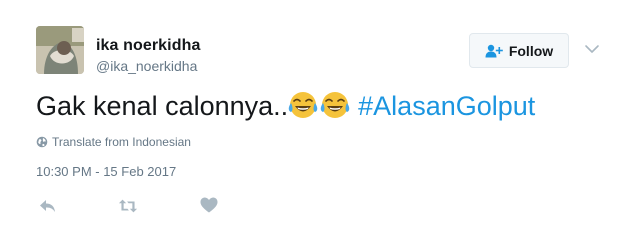  I want to click on chevron-down-icon, so click(592, 49).